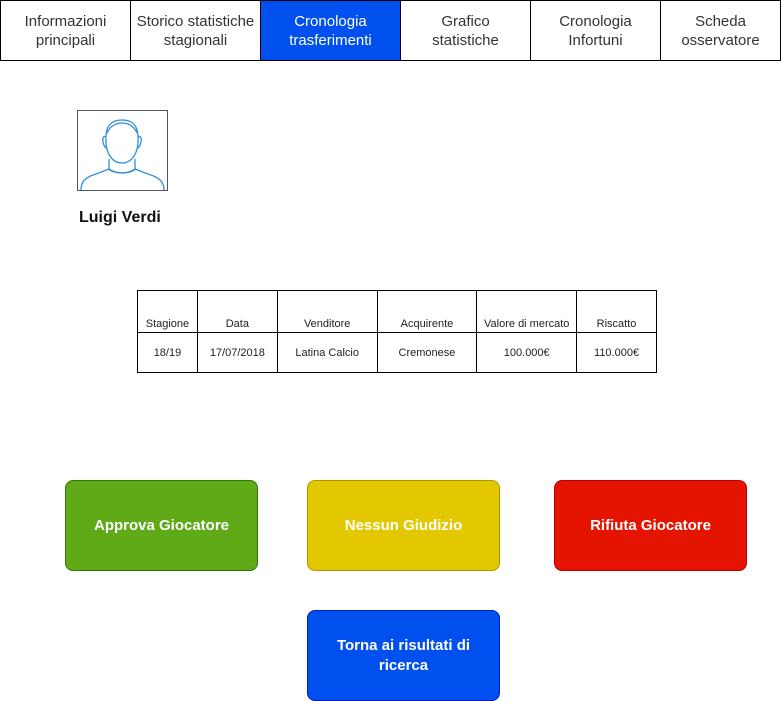 Image resolution: width=781 pixels, height=701 pixels. I want to click on column-header-acquirente: Acquirente, so click(427, 311).